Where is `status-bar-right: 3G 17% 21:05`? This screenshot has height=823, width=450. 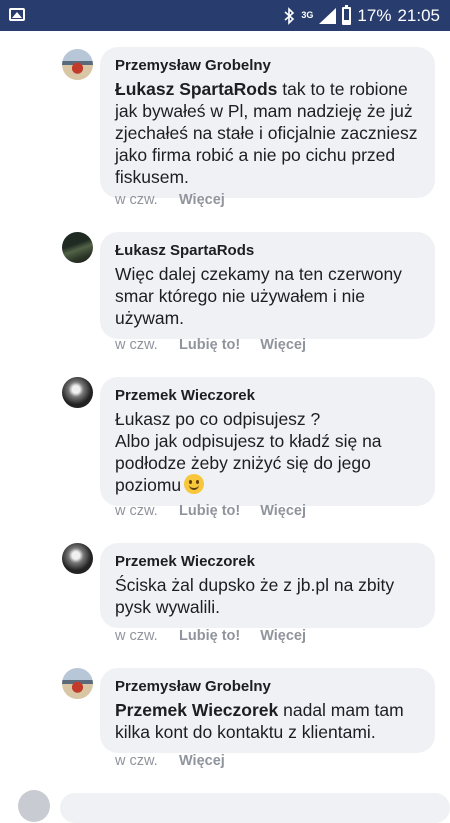
status-bar-right: 3G 17% 21:05 is located at coordinates (361, 15).